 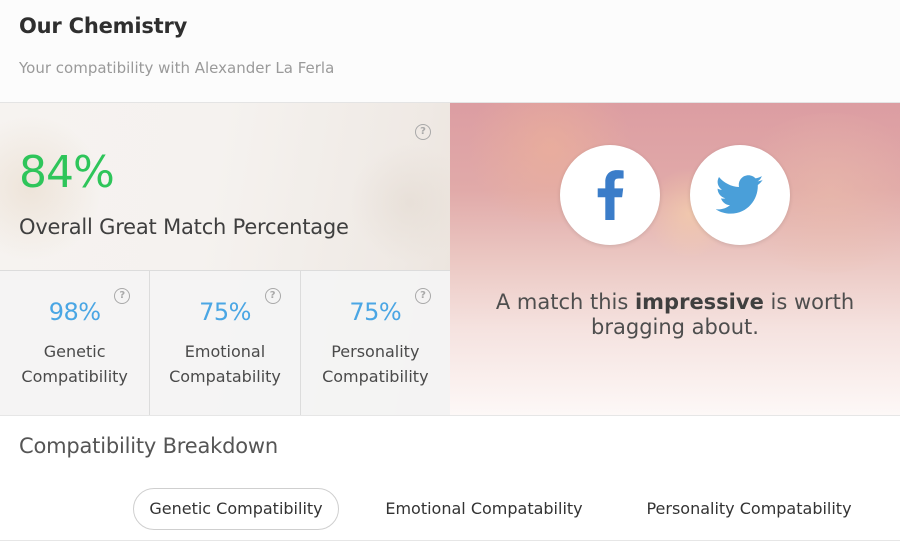 I want to click on stat-genetic: ? 98% Genetic Compatibility, so click(x=75, y=343).